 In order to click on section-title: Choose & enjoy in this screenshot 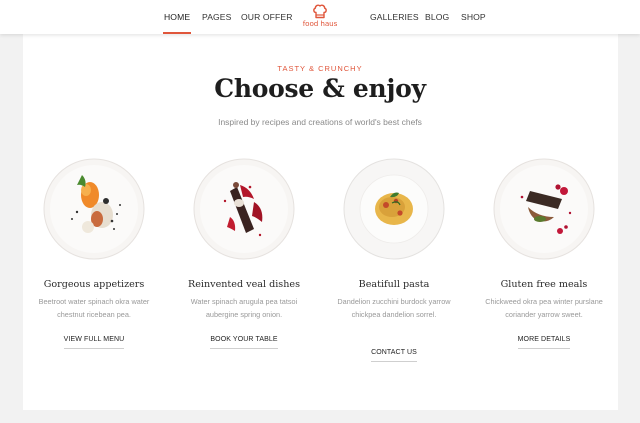, I will do `click(320, 88)`.